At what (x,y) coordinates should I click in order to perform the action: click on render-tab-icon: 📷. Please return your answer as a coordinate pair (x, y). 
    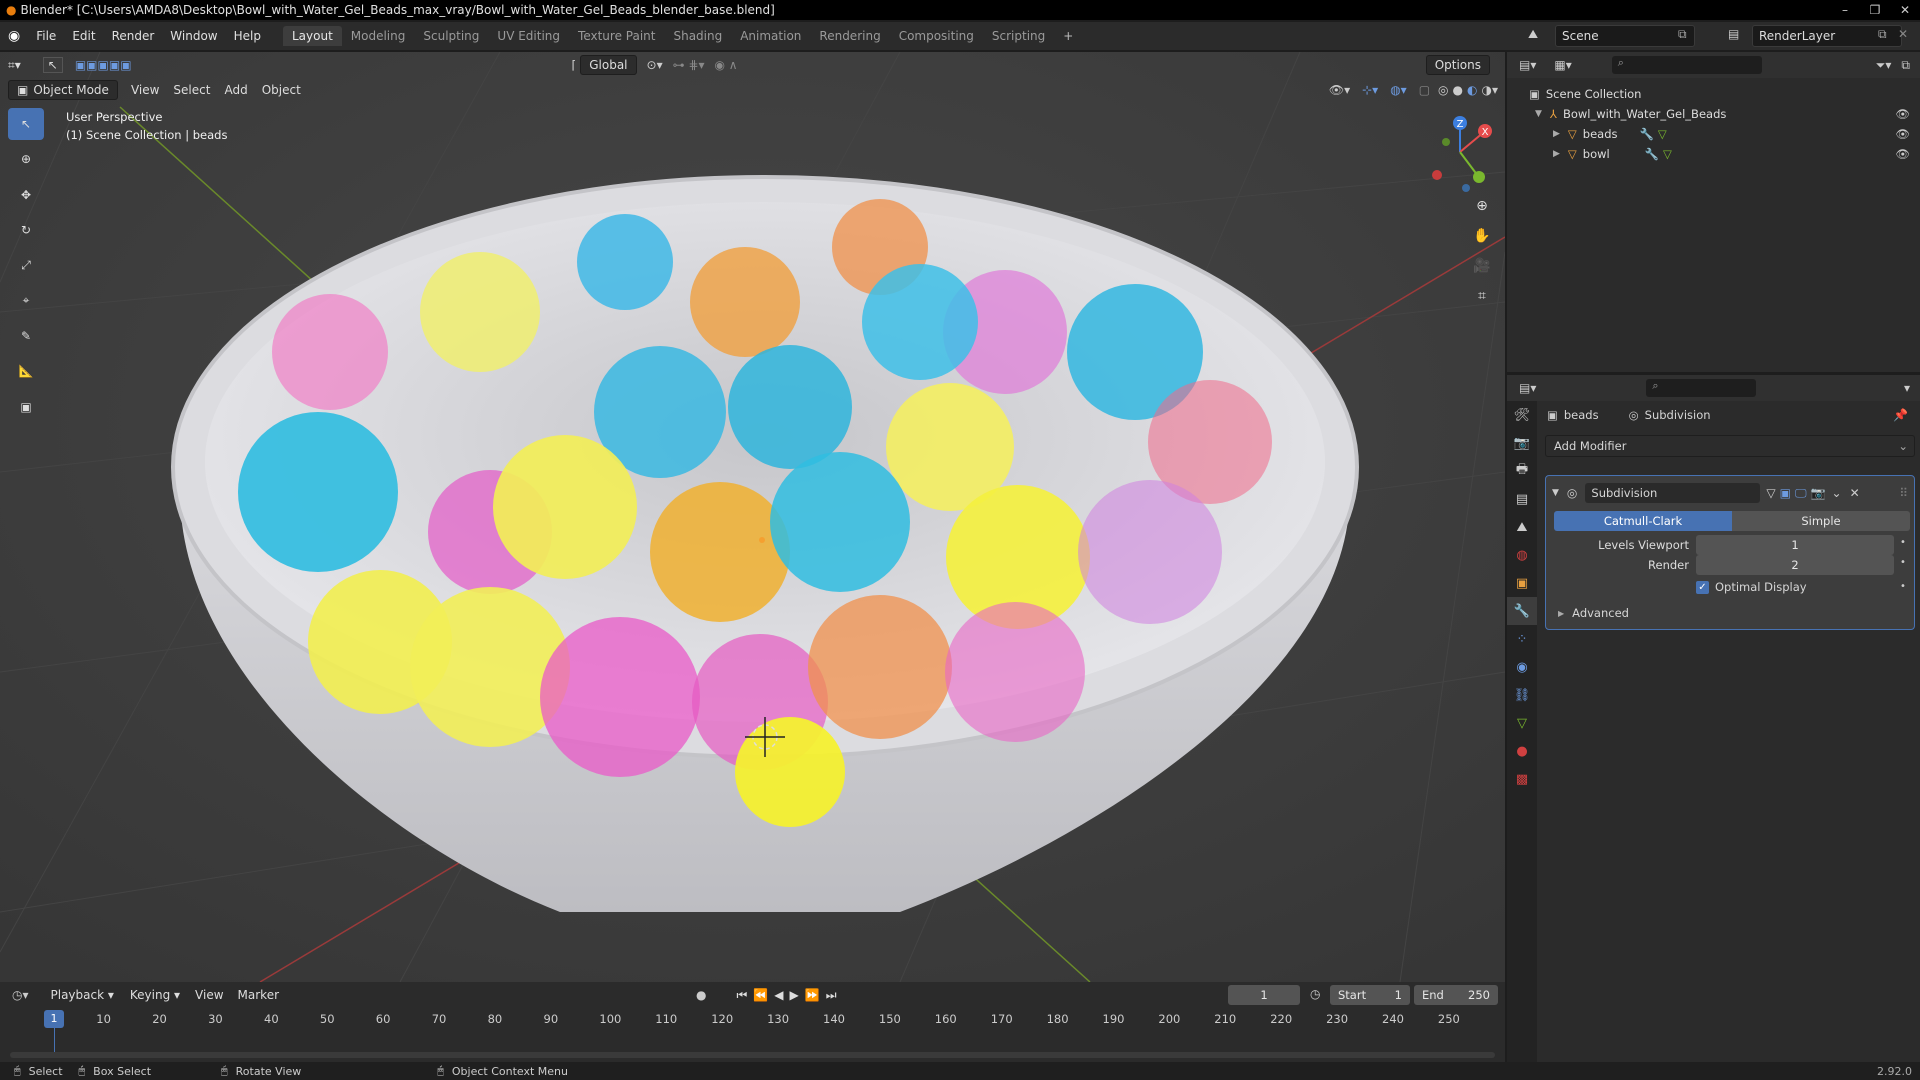
    Looking at the image, I should click on (1522, 443).